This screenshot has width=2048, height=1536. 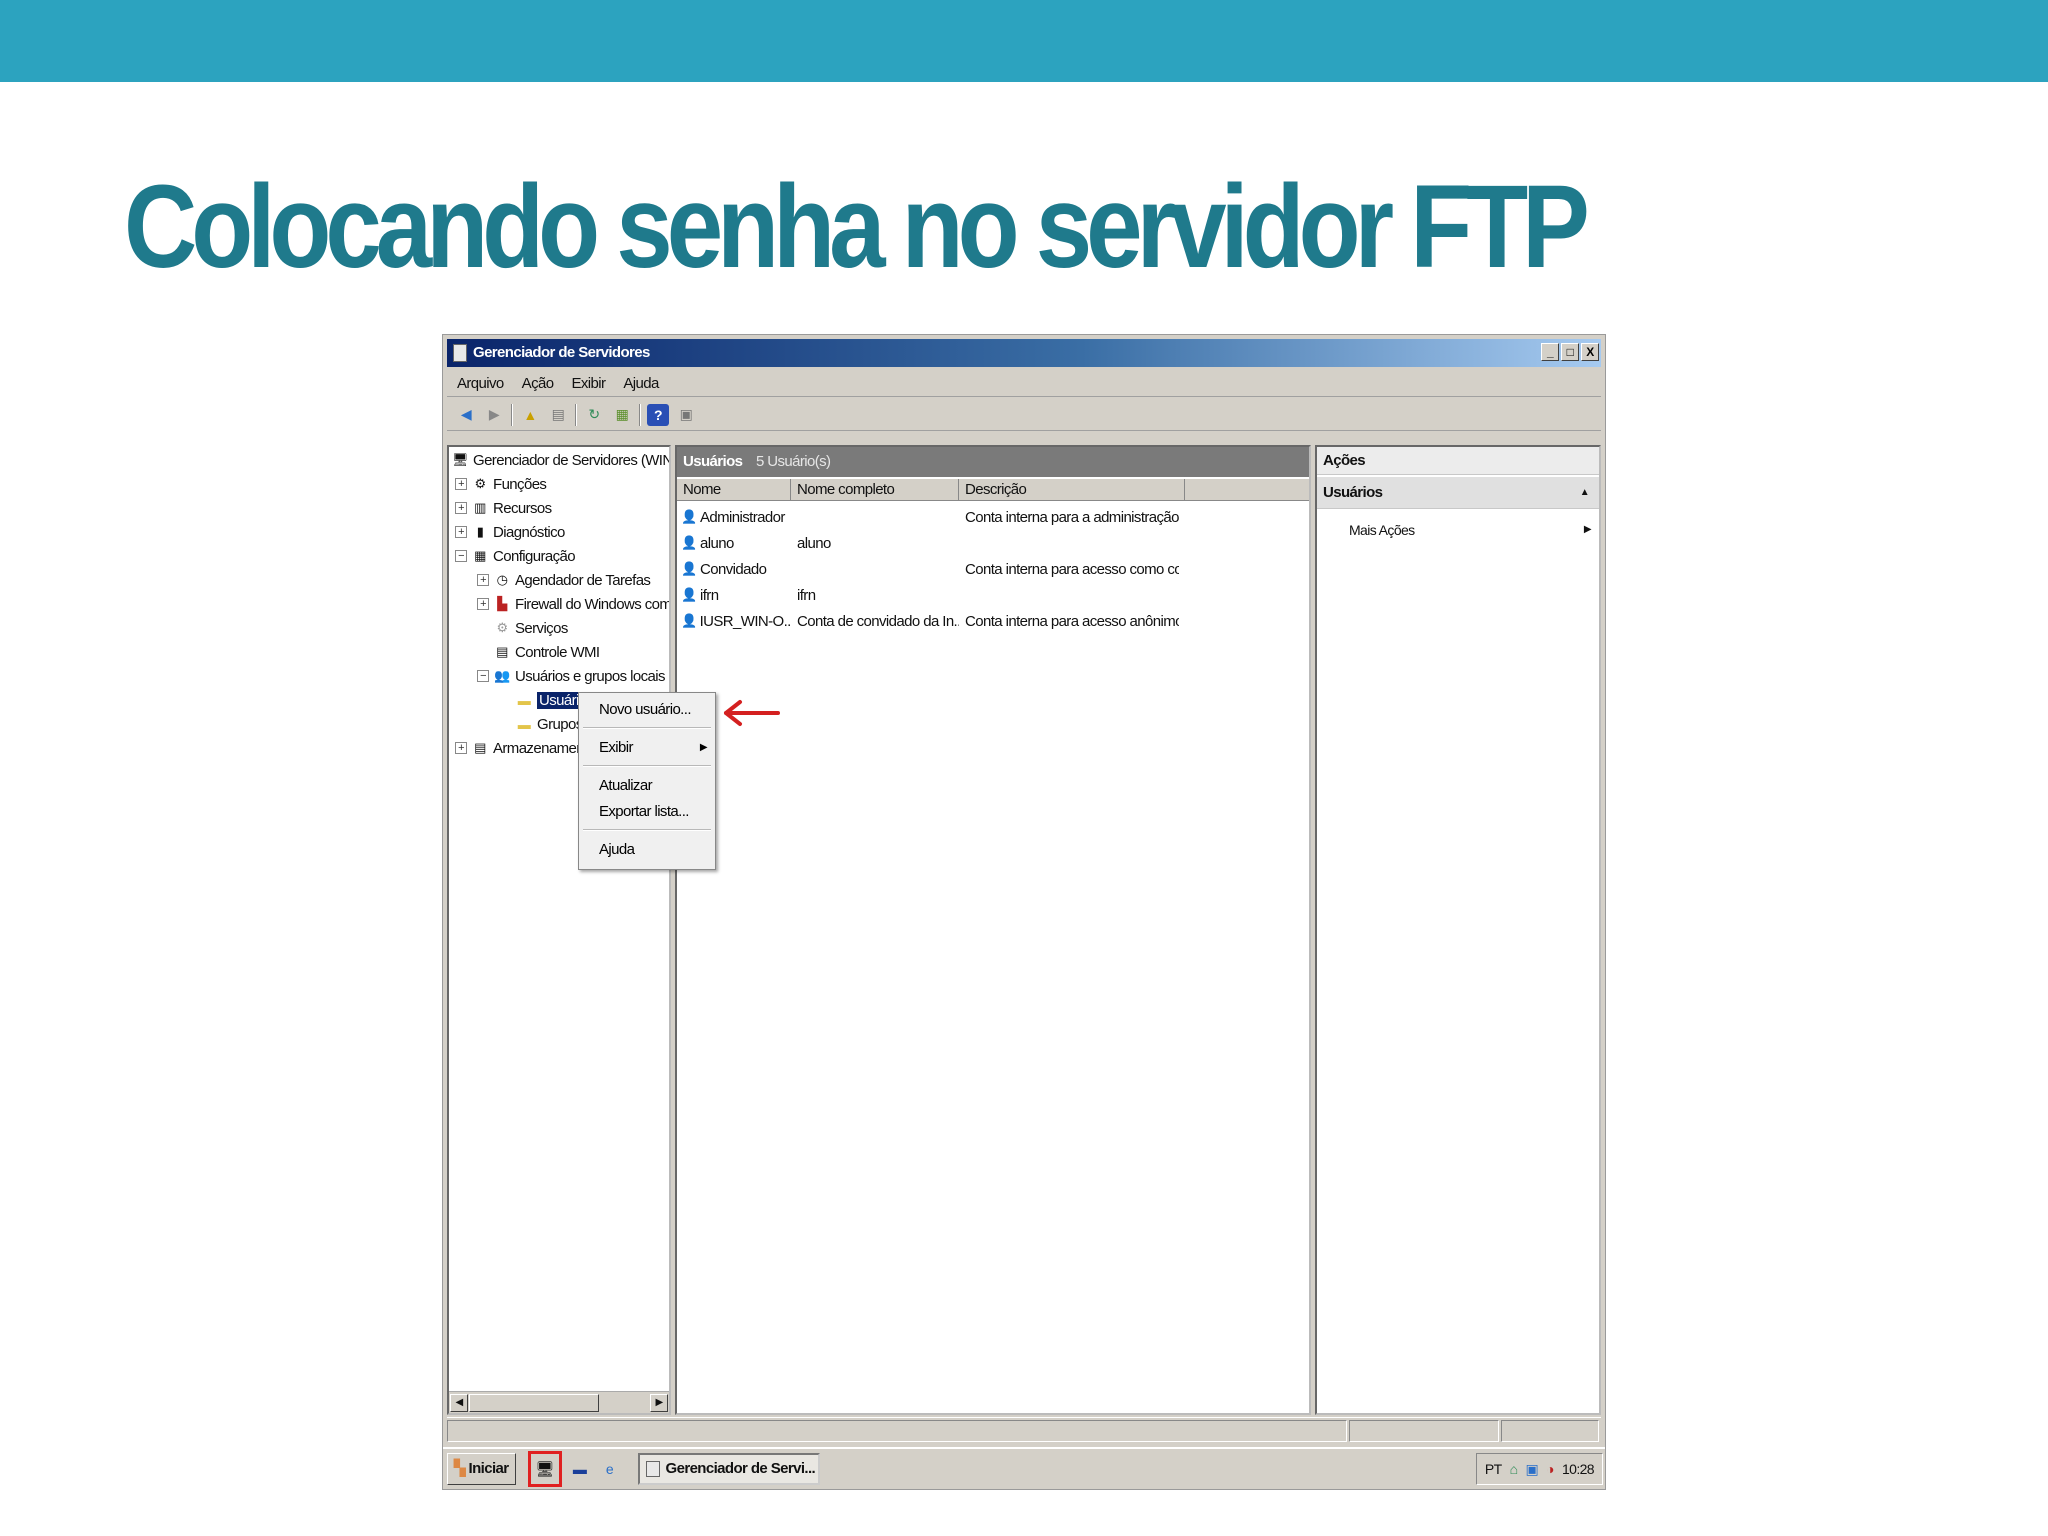 I want to click on network-icon: ⌂, so click(x=1514, y=1469).